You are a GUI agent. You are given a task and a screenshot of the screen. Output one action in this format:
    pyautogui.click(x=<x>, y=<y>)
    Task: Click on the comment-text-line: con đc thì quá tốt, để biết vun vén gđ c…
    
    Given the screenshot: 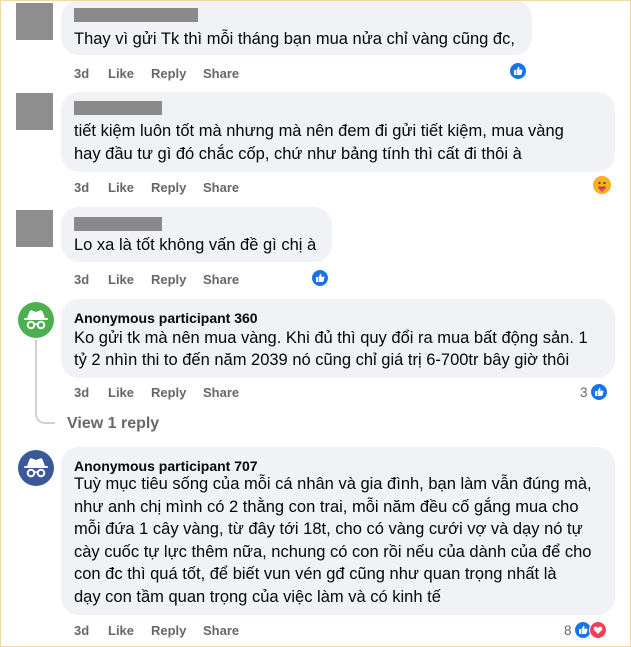 What is the action you would take?
    pyautogui.click(x=315, y=574)
    